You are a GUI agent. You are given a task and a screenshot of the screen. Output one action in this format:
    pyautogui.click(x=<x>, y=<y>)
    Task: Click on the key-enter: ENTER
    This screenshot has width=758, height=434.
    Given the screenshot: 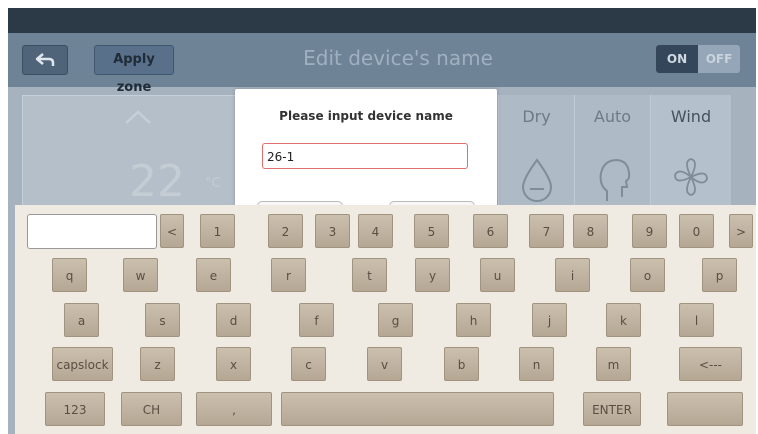 What is the action you would take?
    pyautogui.click(x=612, y=409)
    